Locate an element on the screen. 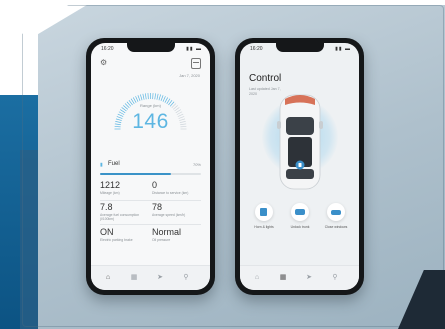 The width and height of the screenshot is (445, 329). action-label: Unlock trunk is located at coordinates (300, 227).